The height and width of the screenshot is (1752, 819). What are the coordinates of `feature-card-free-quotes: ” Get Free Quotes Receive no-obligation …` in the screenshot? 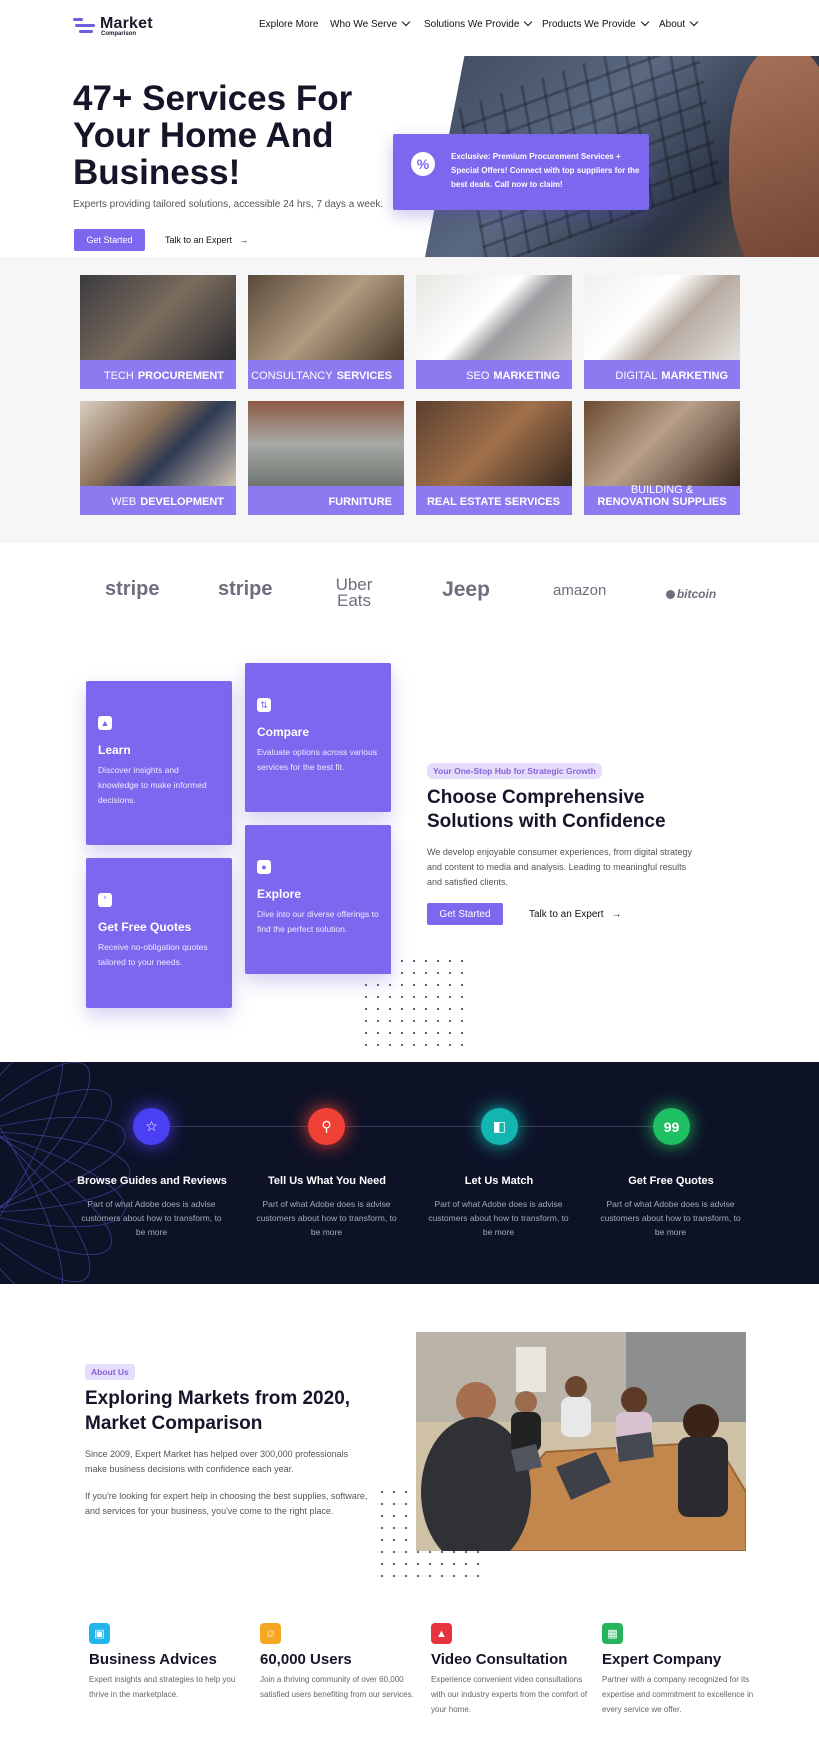 It's located at (159, 933).